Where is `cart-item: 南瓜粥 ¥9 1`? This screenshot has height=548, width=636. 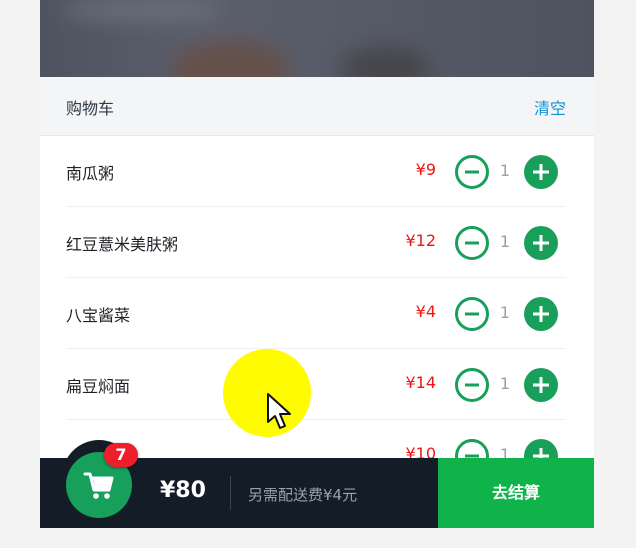
cart-item: 南瓜粥 ¥9 1 is located at coordinates (316, 171).